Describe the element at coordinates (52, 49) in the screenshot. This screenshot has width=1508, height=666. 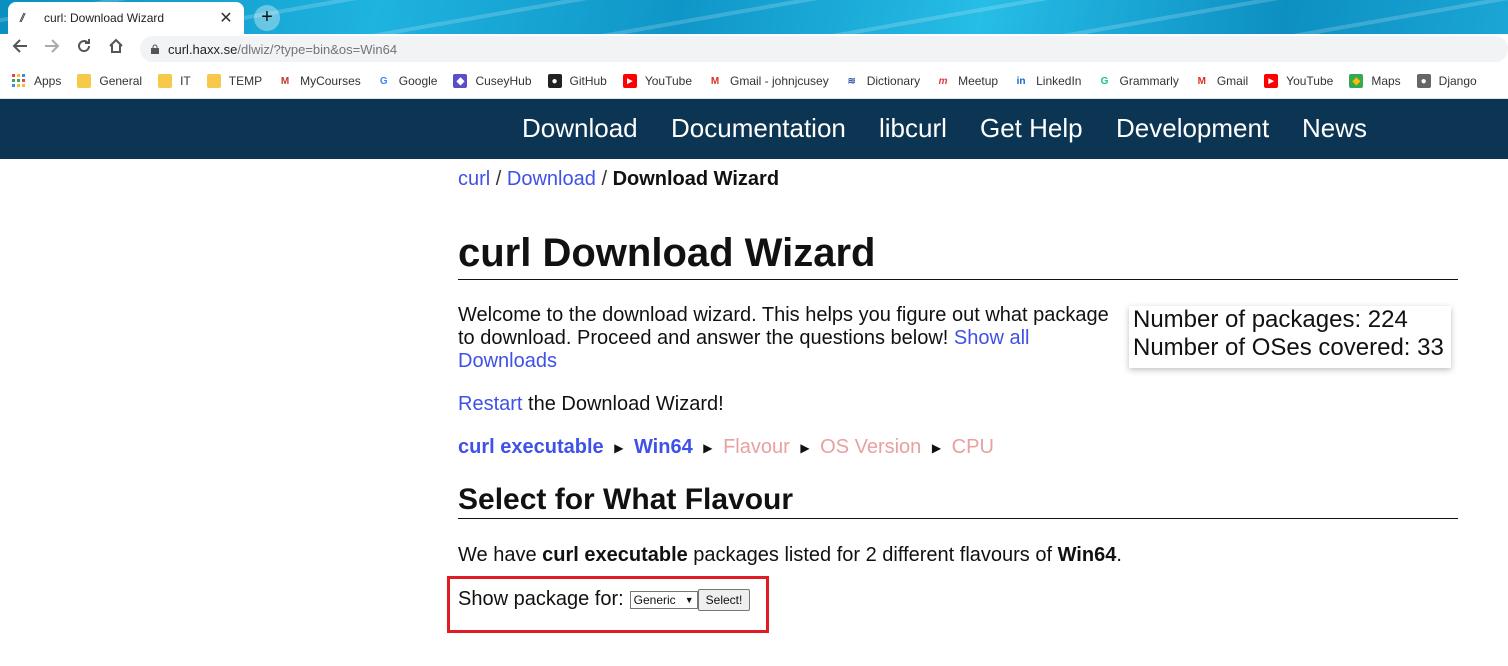
I see `forward-arrow-icon` at that location.